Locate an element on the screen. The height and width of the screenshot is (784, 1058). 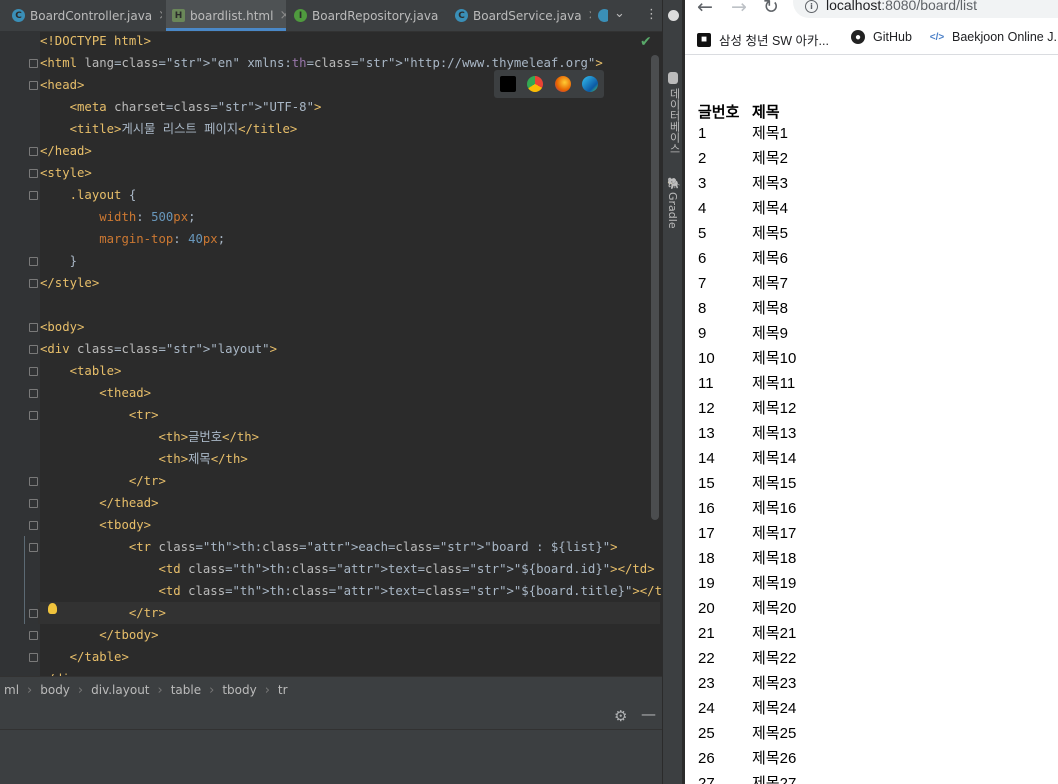
table-row: 15 제목15 is located at coordinates (747, 486).